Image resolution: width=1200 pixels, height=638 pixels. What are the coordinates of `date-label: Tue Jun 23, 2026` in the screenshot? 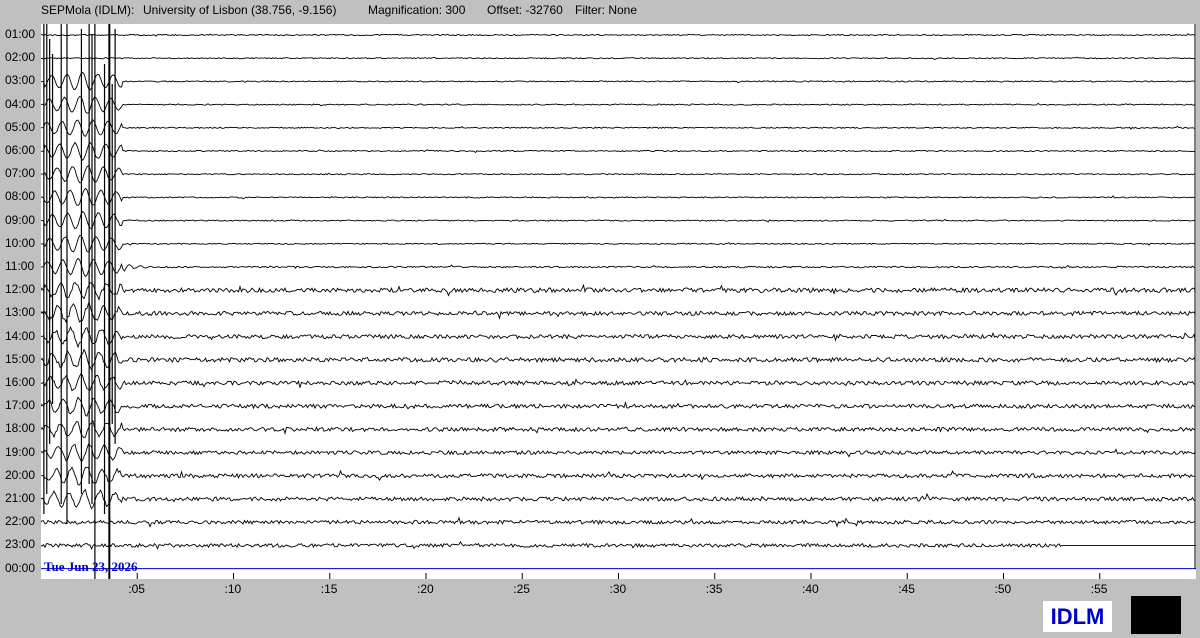 It's located at (91, 566).